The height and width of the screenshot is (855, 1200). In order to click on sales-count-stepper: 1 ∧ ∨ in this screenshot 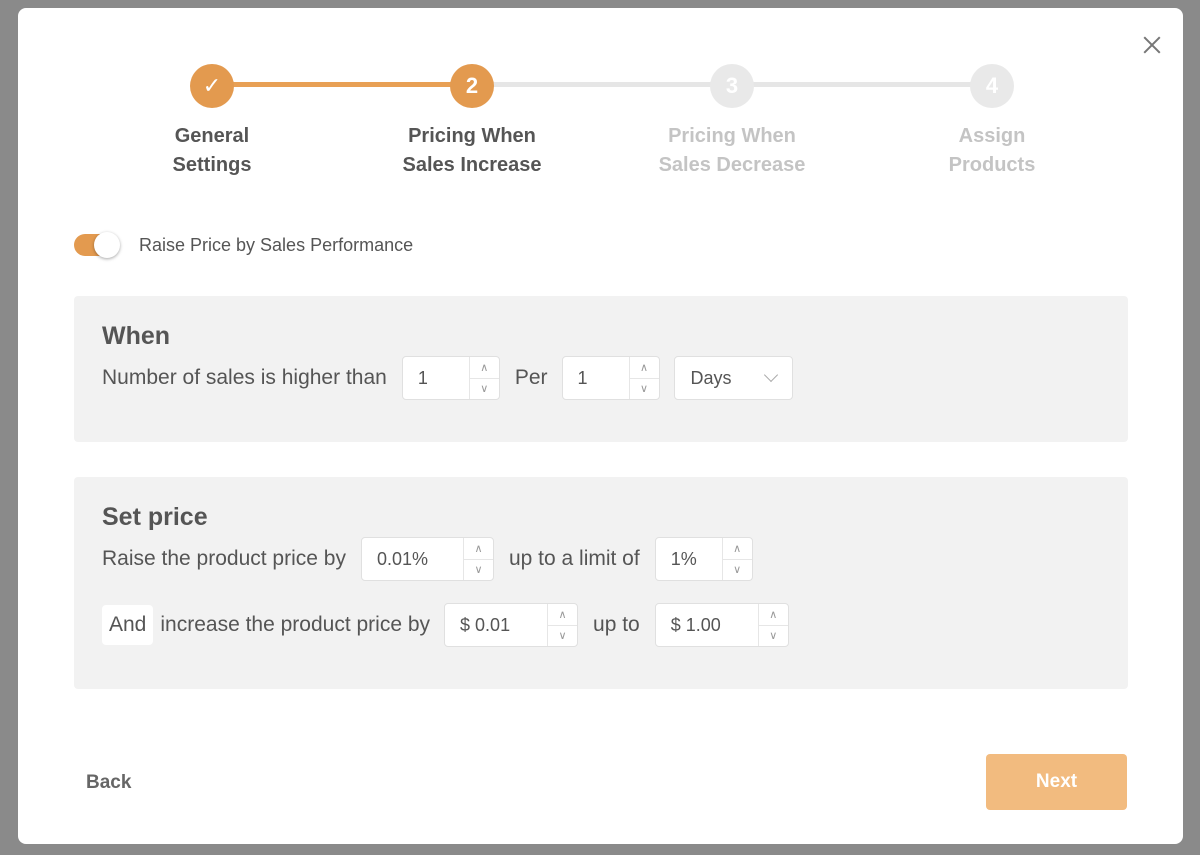, I will do `click(450, 378)`.